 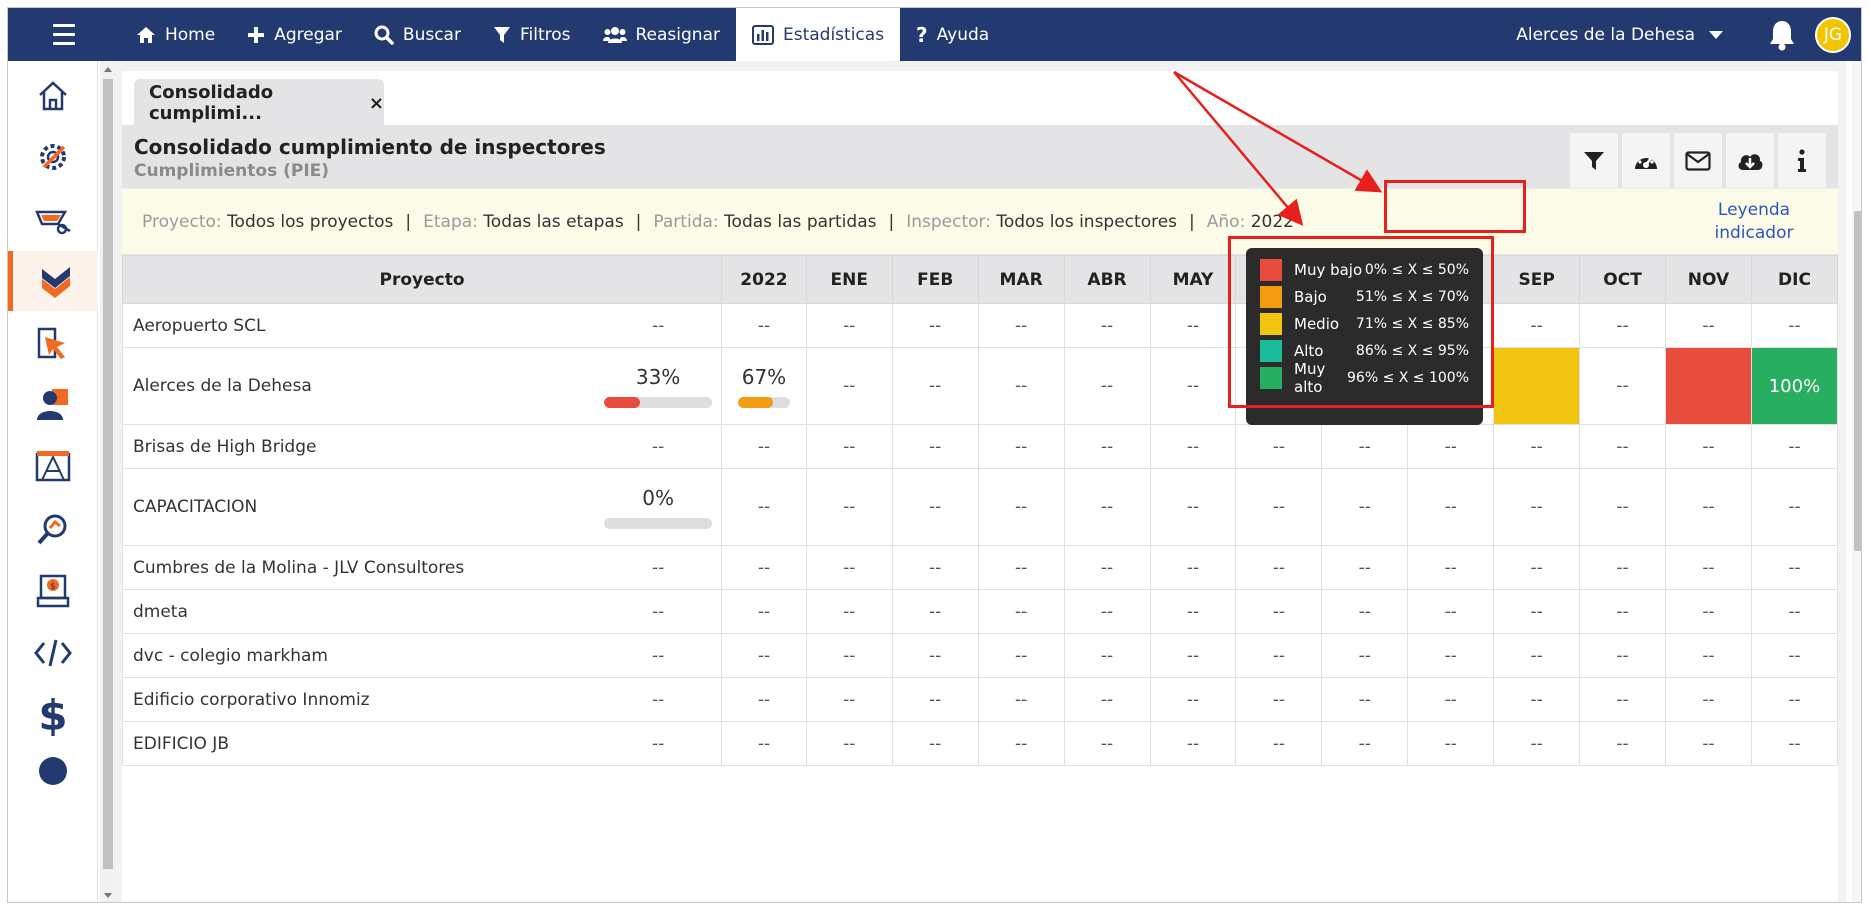 I want to click on menu-button, so click(x=64, y=34).